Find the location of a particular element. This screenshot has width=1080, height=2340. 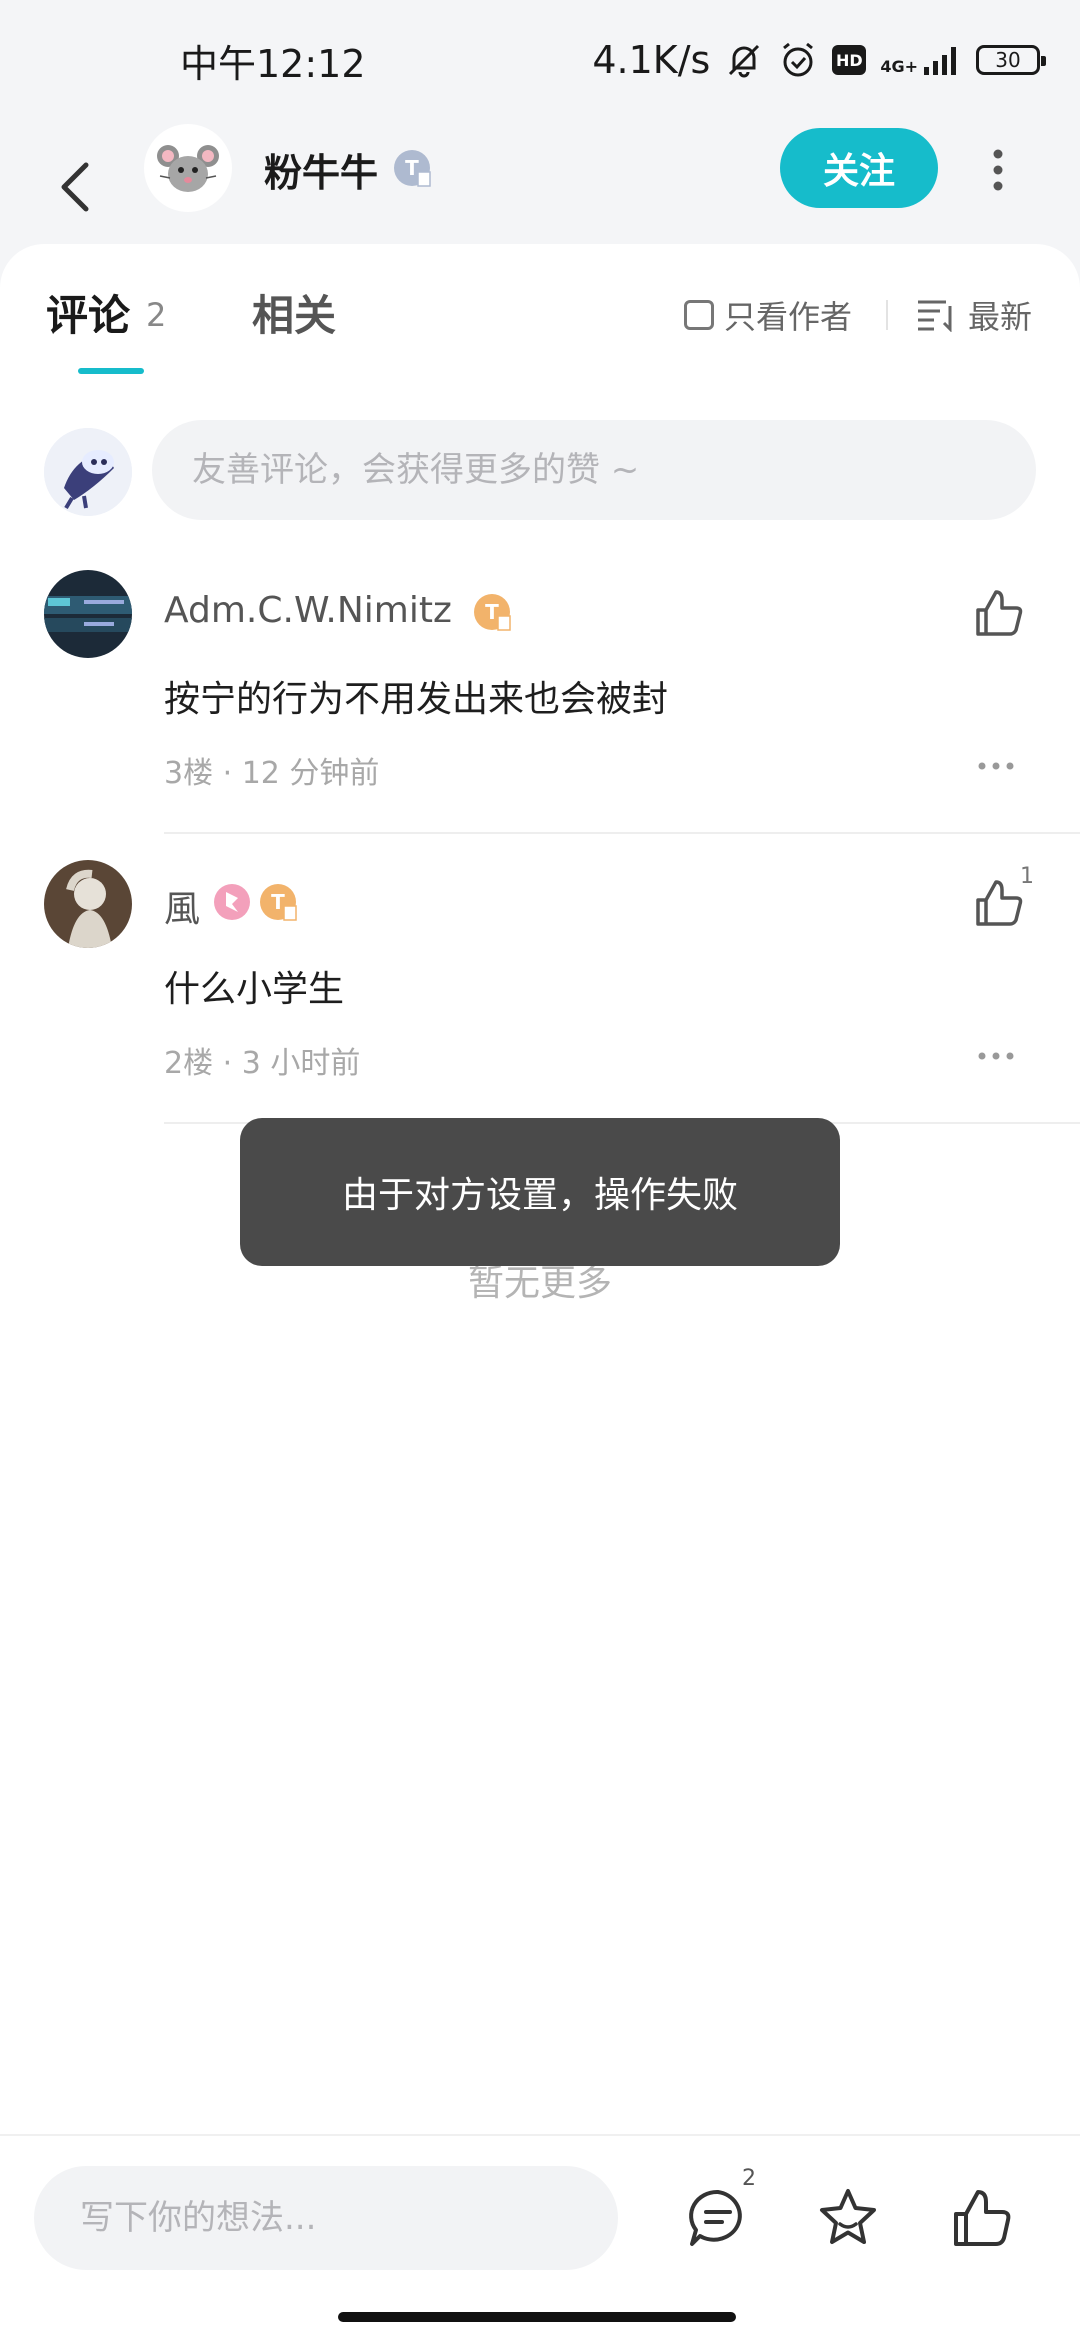

top-header: 粉牛牛 T 关注 is located at coordinates (540, 188).